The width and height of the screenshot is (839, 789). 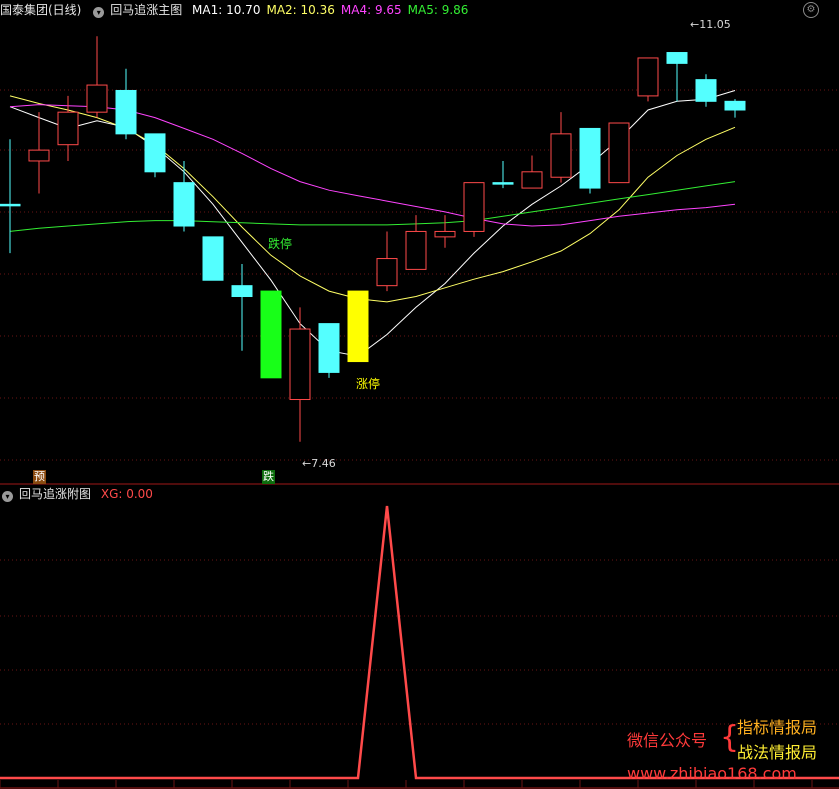 I want to click on stock-name: 国泰集团(日线), so click(x=40, y=10).